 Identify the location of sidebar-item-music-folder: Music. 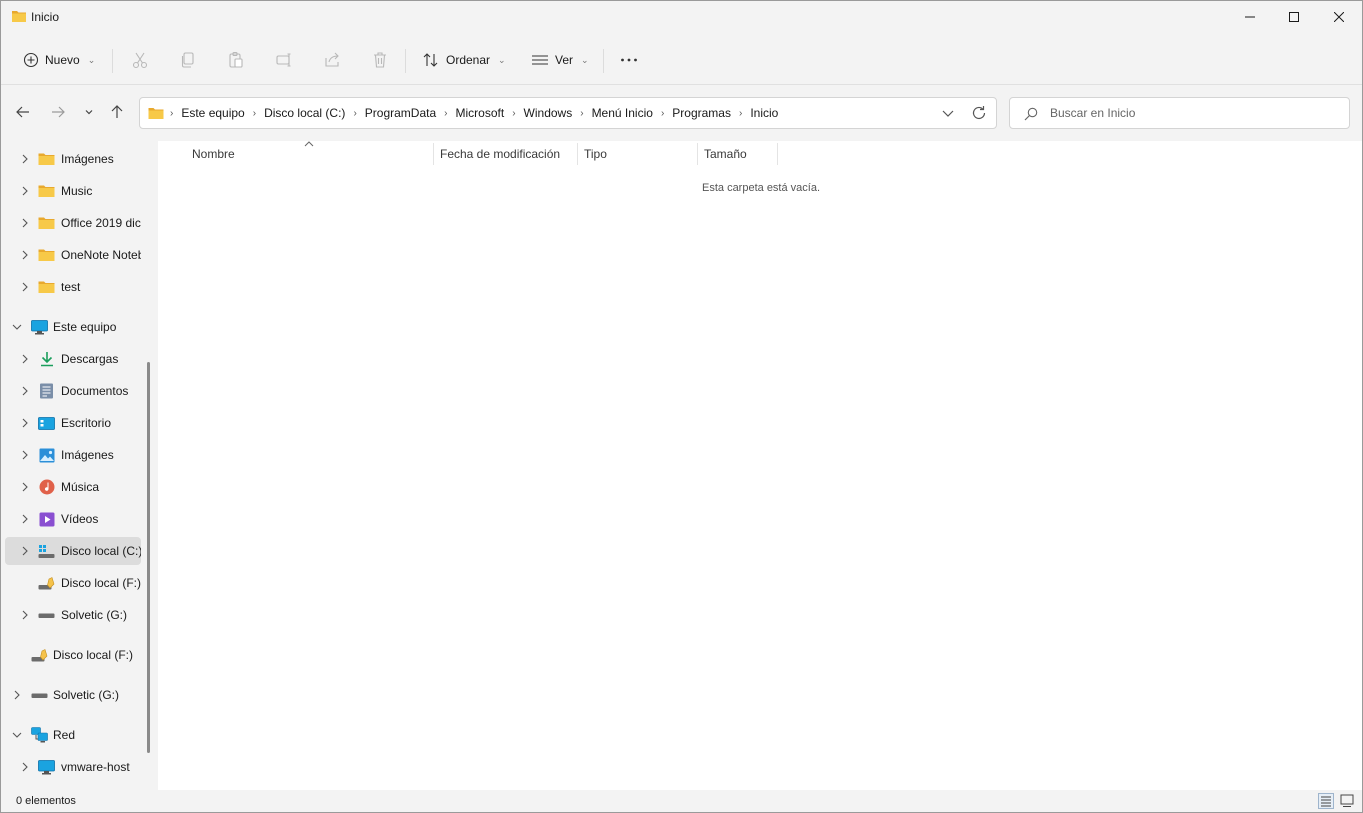
(73, 191).